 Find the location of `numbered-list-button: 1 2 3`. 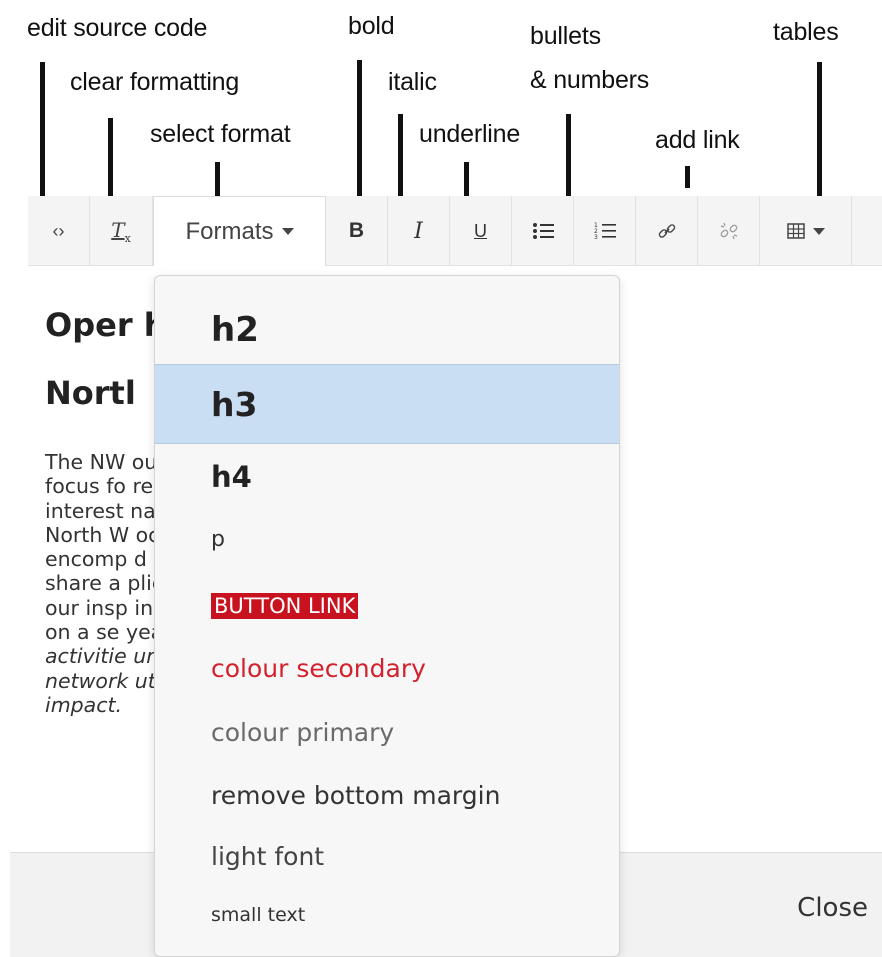

numbered-list-button: 1 2 3 is located at coordinates (605, 231).